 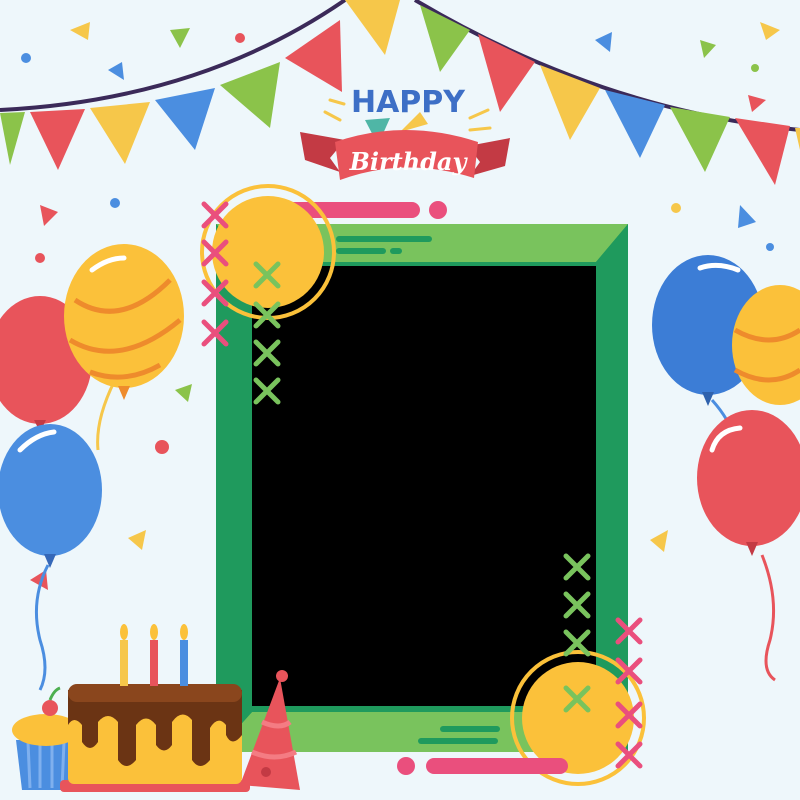 I want to click on happy-text: HAPPY, so click(x=408, y=102).